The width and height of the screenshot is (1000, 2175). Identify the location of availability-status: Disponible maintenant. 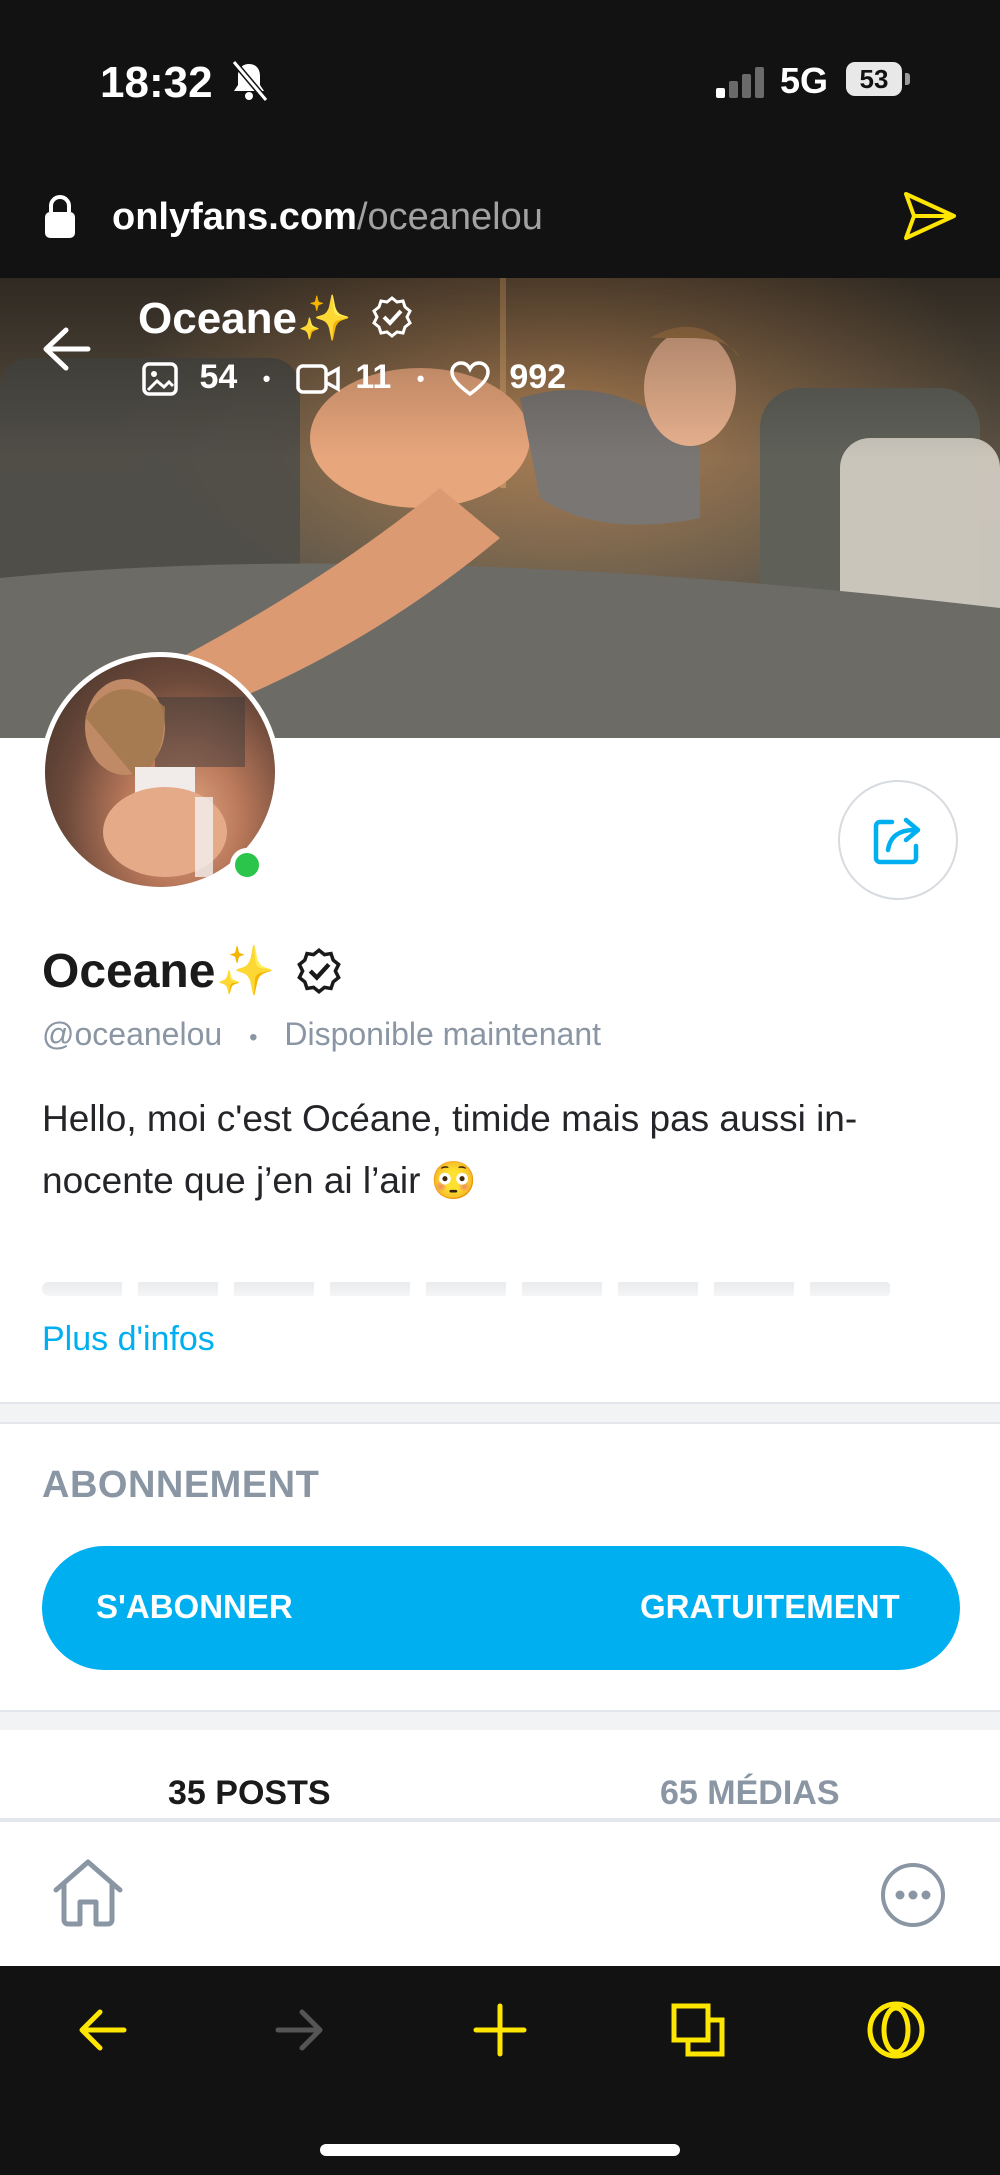
(442, 1034).